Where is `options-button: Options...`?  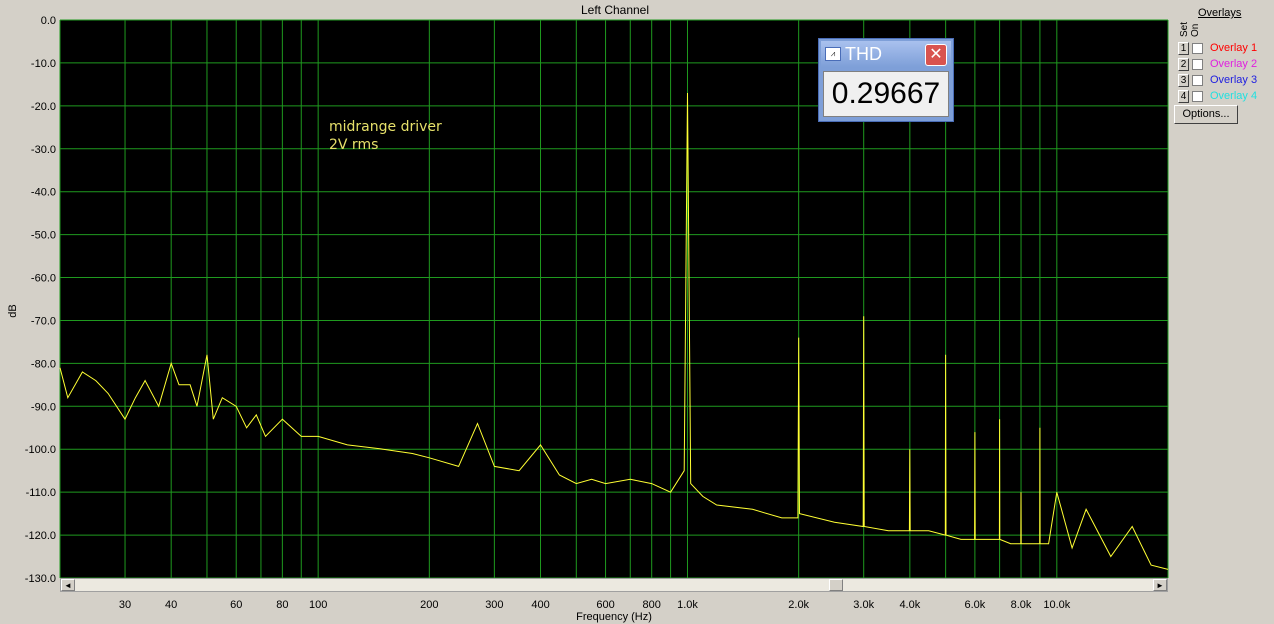
options-button: Options... is located at coordinates (1206, 114).